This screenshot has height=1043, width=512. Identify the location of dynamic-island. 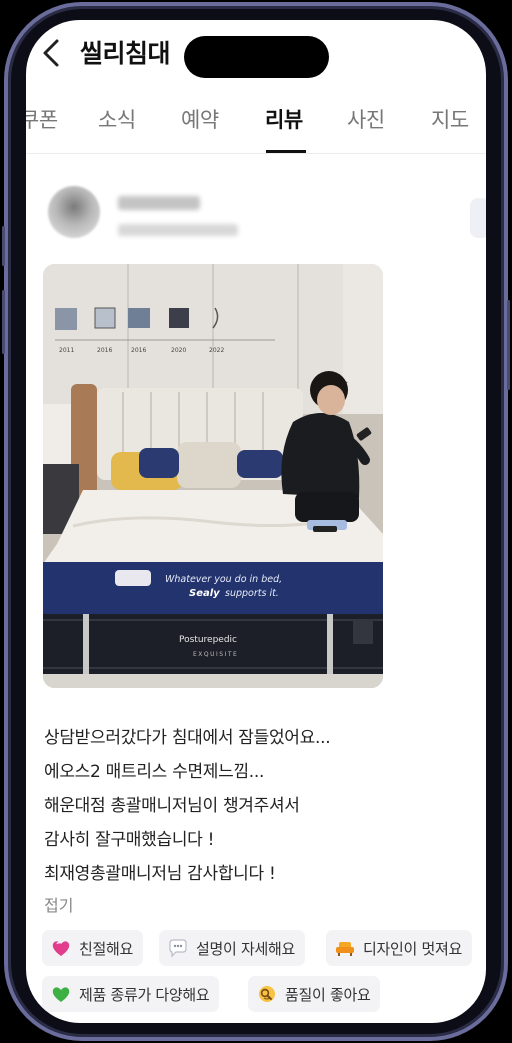
(256, 57).